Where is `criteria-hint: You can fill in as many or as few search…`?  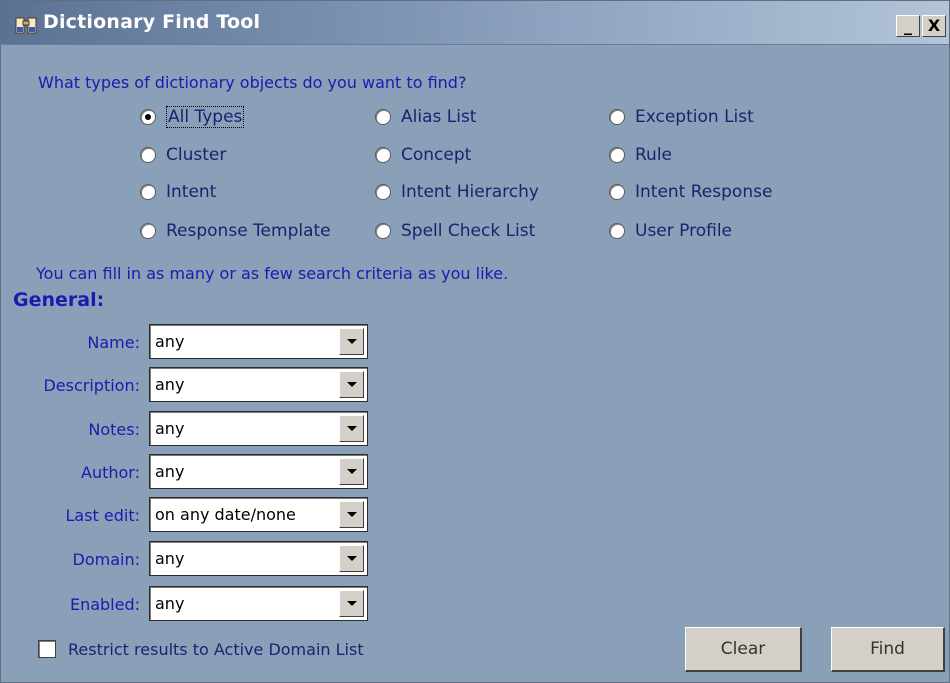
criteria-hint: You can fill in as many or as few search… is located at coordinates (272, 273).